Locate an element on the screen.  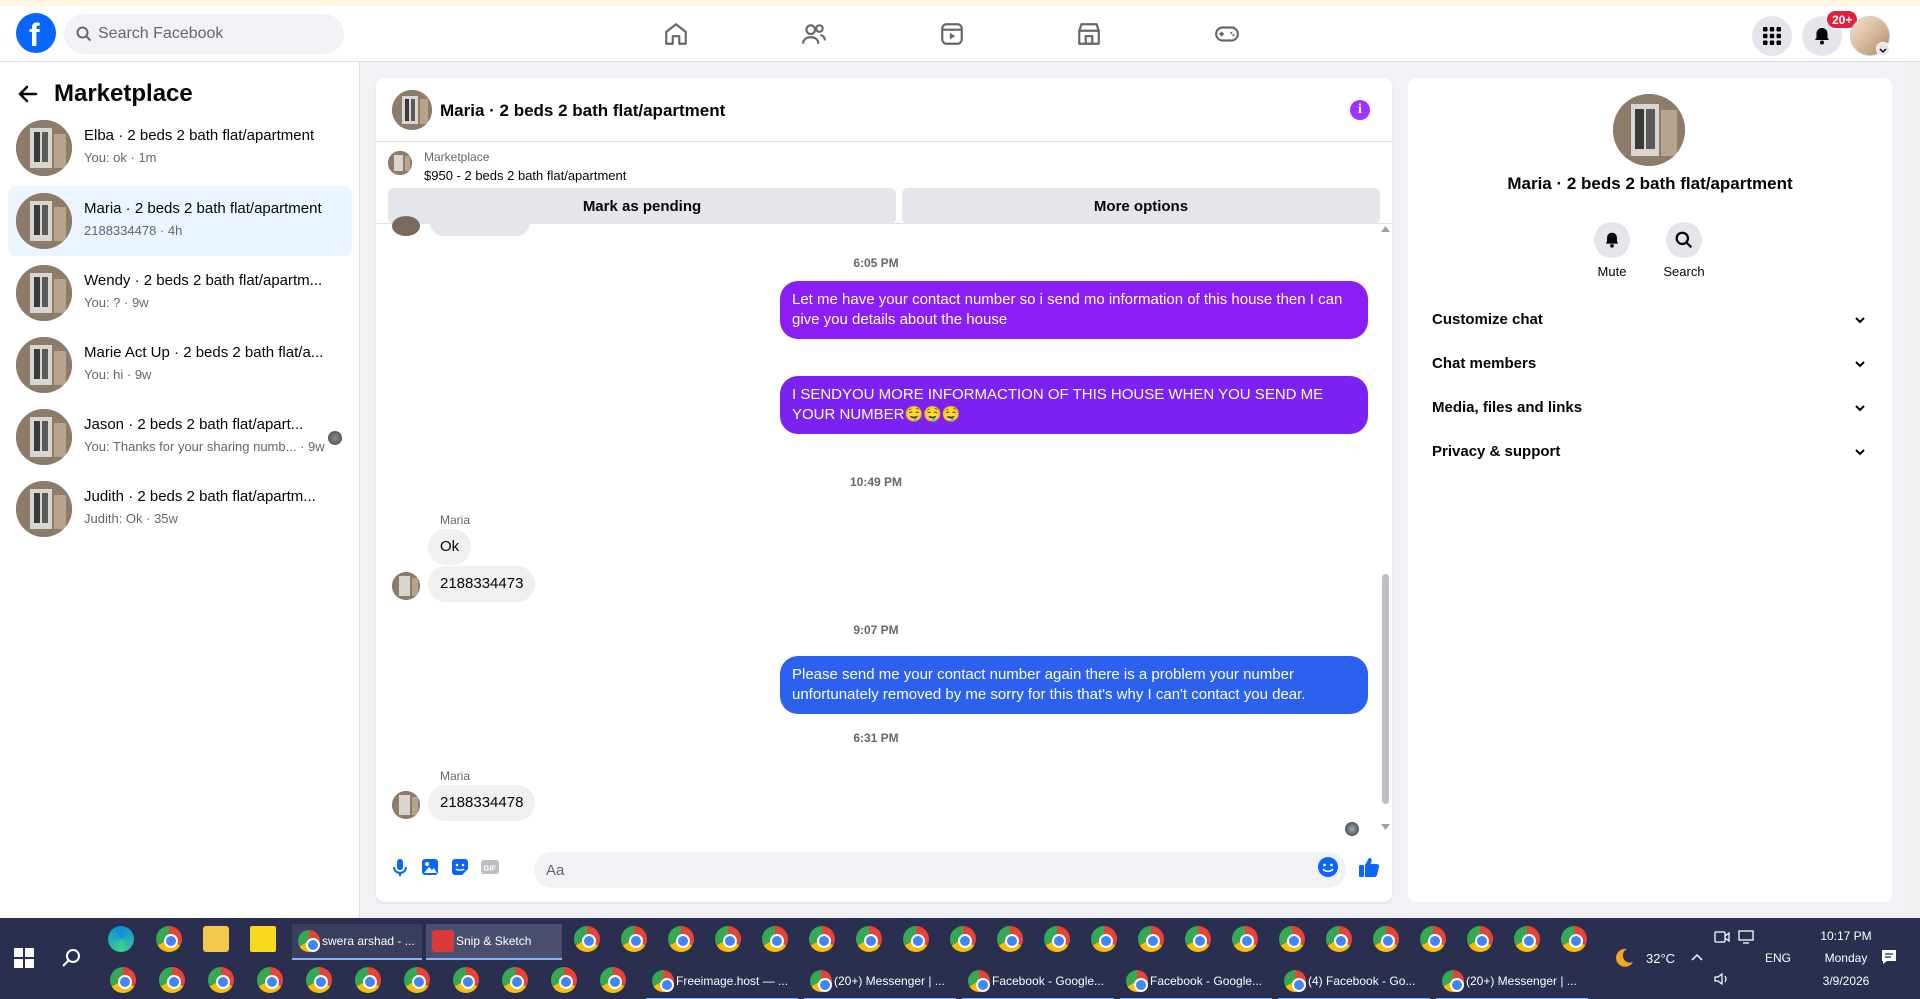
sticky-notes-icon is located at coordinates (263, 939).